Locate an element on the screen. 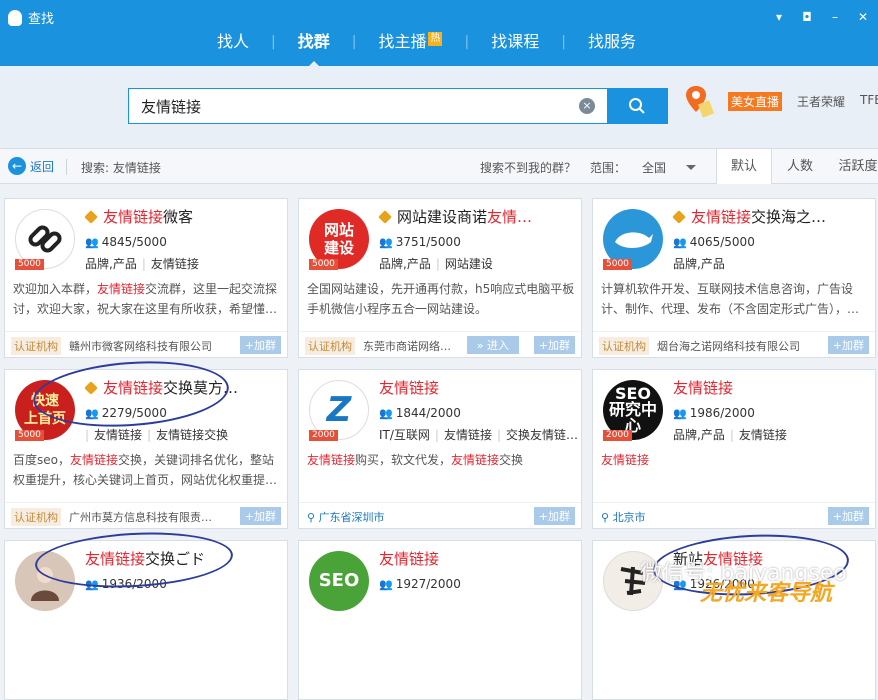  group-card: 友情链接交换ごド 👥 1936/2000 is located at coordinates (146, 613).